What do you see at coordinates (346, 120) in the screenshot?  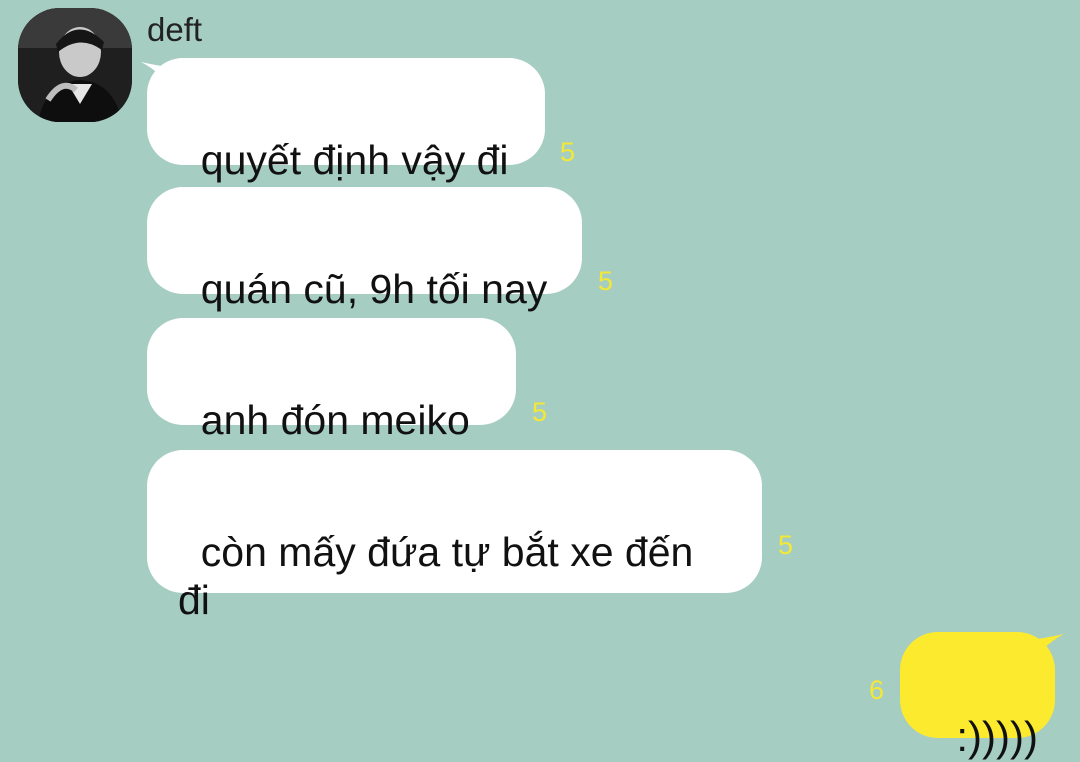 I see `message-bubble-incoming: quyết định vậy đi` at bounding box center [346, 120].